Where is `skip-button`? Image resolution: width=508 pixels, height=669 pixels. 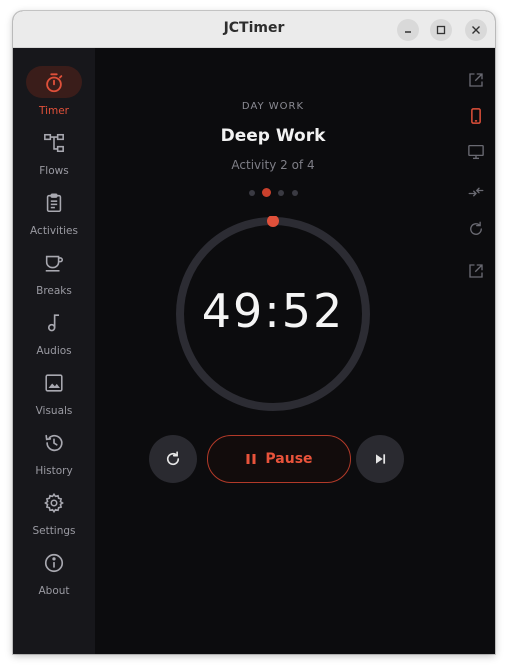
skip-button is located at coordinates (380, 459).